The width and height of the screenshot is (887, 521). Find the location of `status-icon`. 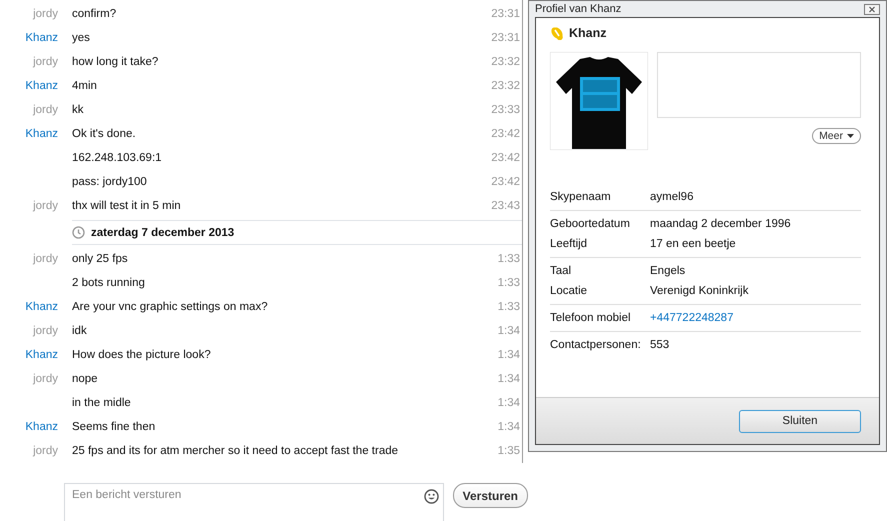

status-icon is located at coordinates (557, 33).